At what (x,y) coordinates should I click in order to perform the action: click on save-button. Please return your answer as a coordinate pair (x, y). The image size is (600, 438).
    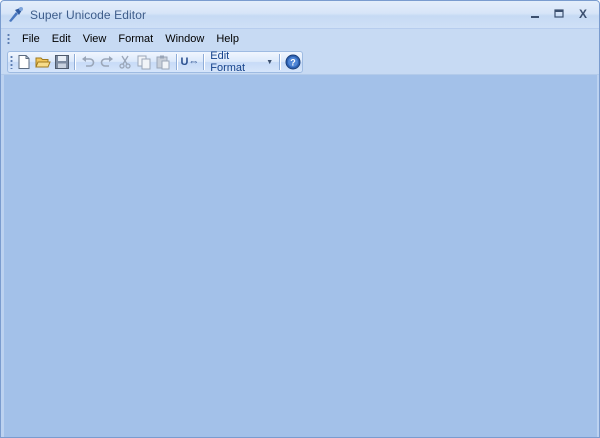
    Looking at the image, I should click on (62, 62).